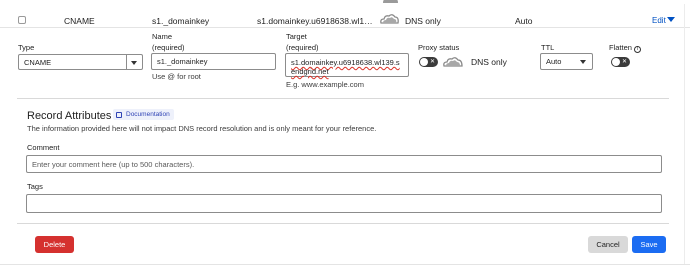 Image resolution: width=690 pixels, height=267 pixels. I want to click on bottom-divider, so click(345, 264).